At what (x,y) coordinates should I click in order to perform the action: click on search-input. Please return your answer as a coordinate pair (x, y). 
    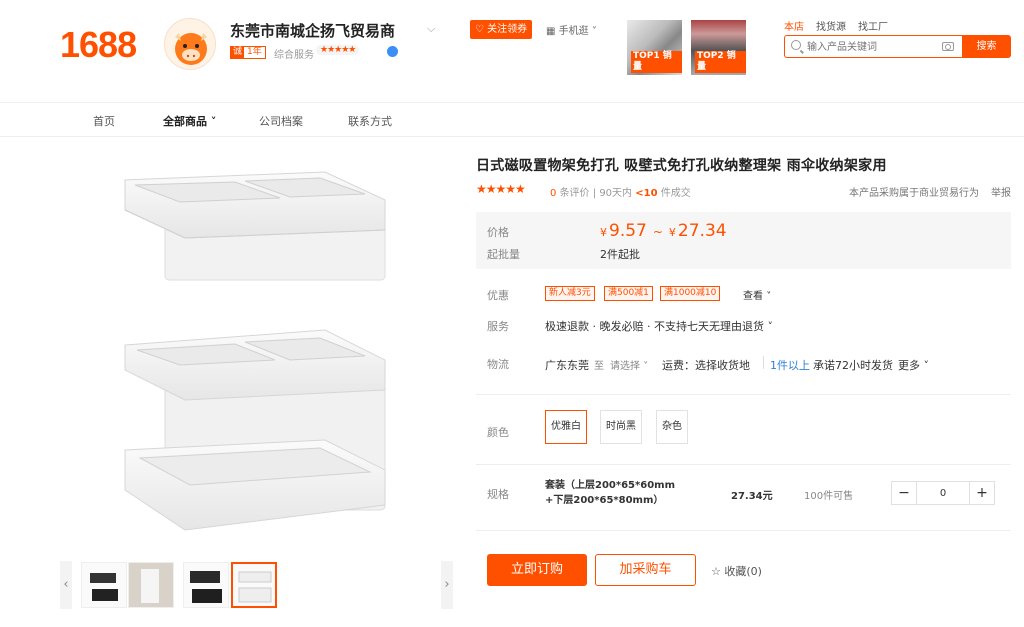
    Looking at the image, I should click on (872, 47).